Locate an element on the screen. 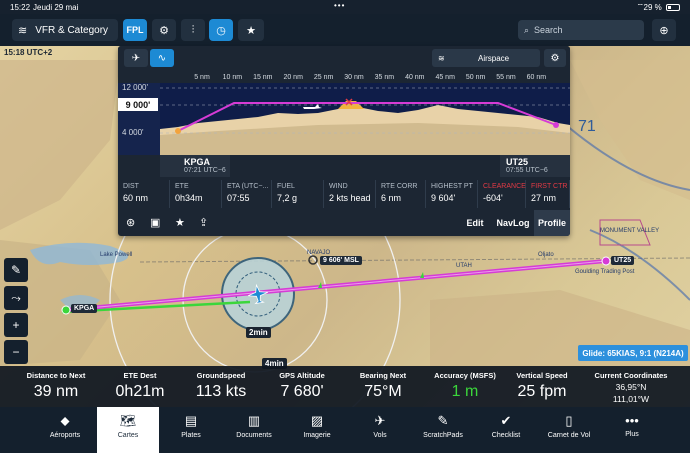 This screenshot has width=690, height=453. profile-svg is located at coordinates (344, 119).